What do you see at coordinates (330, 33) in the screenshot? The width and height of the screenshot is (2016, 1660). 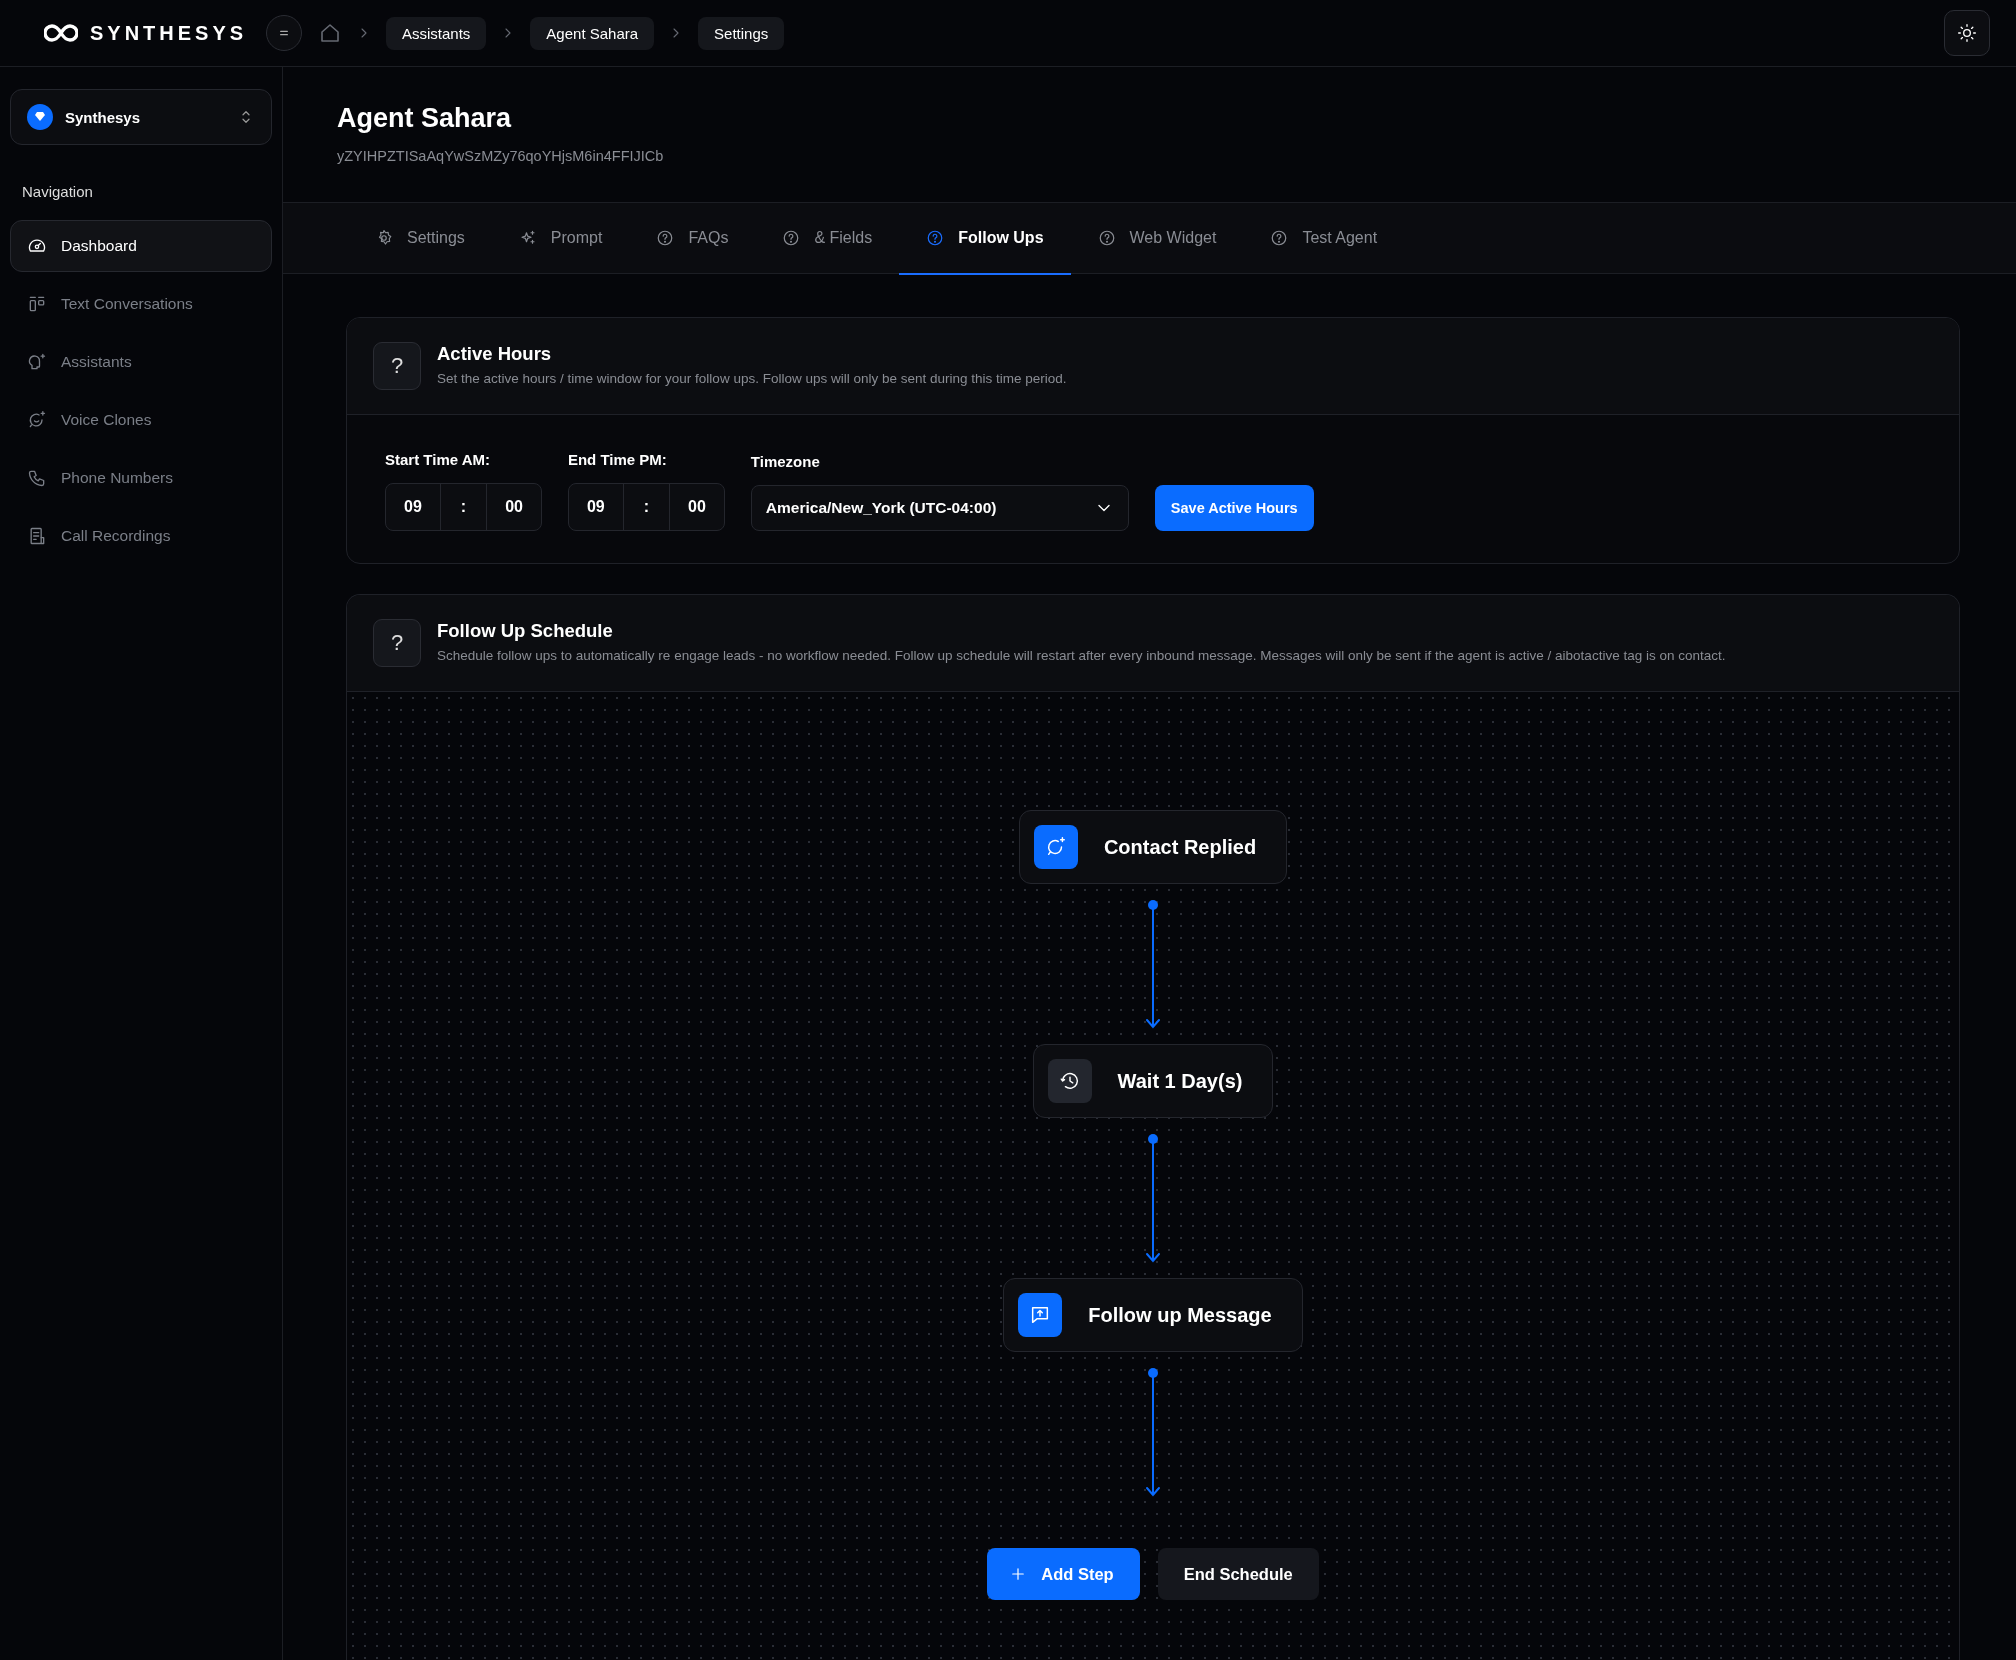 I see `home-icon` at bounding box center [330, 33].